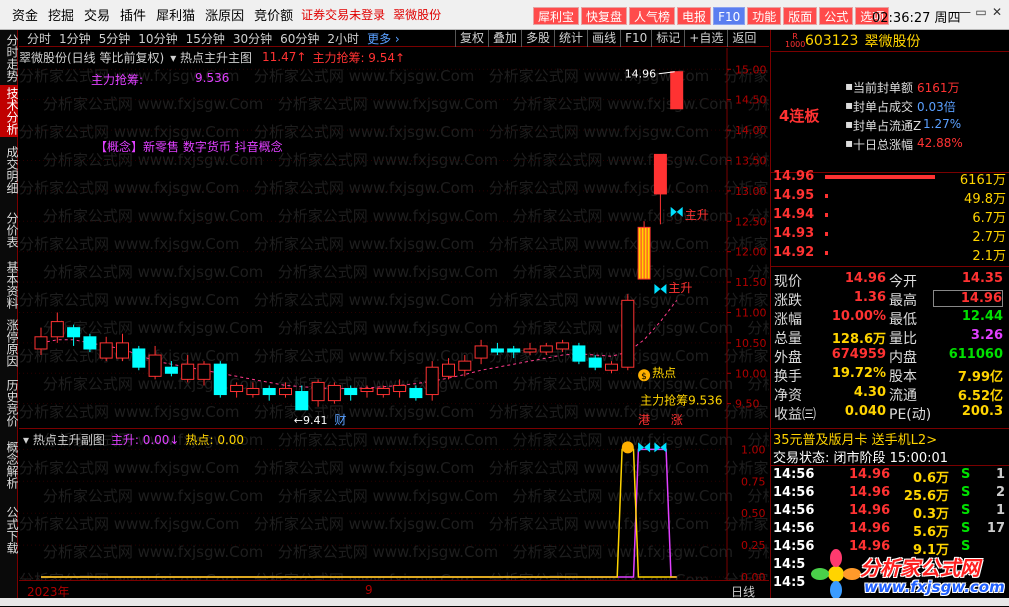  What do you see at coordinates (471, 38) in the screenshot?
I see `tool-fuquan: 复权` at bounding box center [471, 38].